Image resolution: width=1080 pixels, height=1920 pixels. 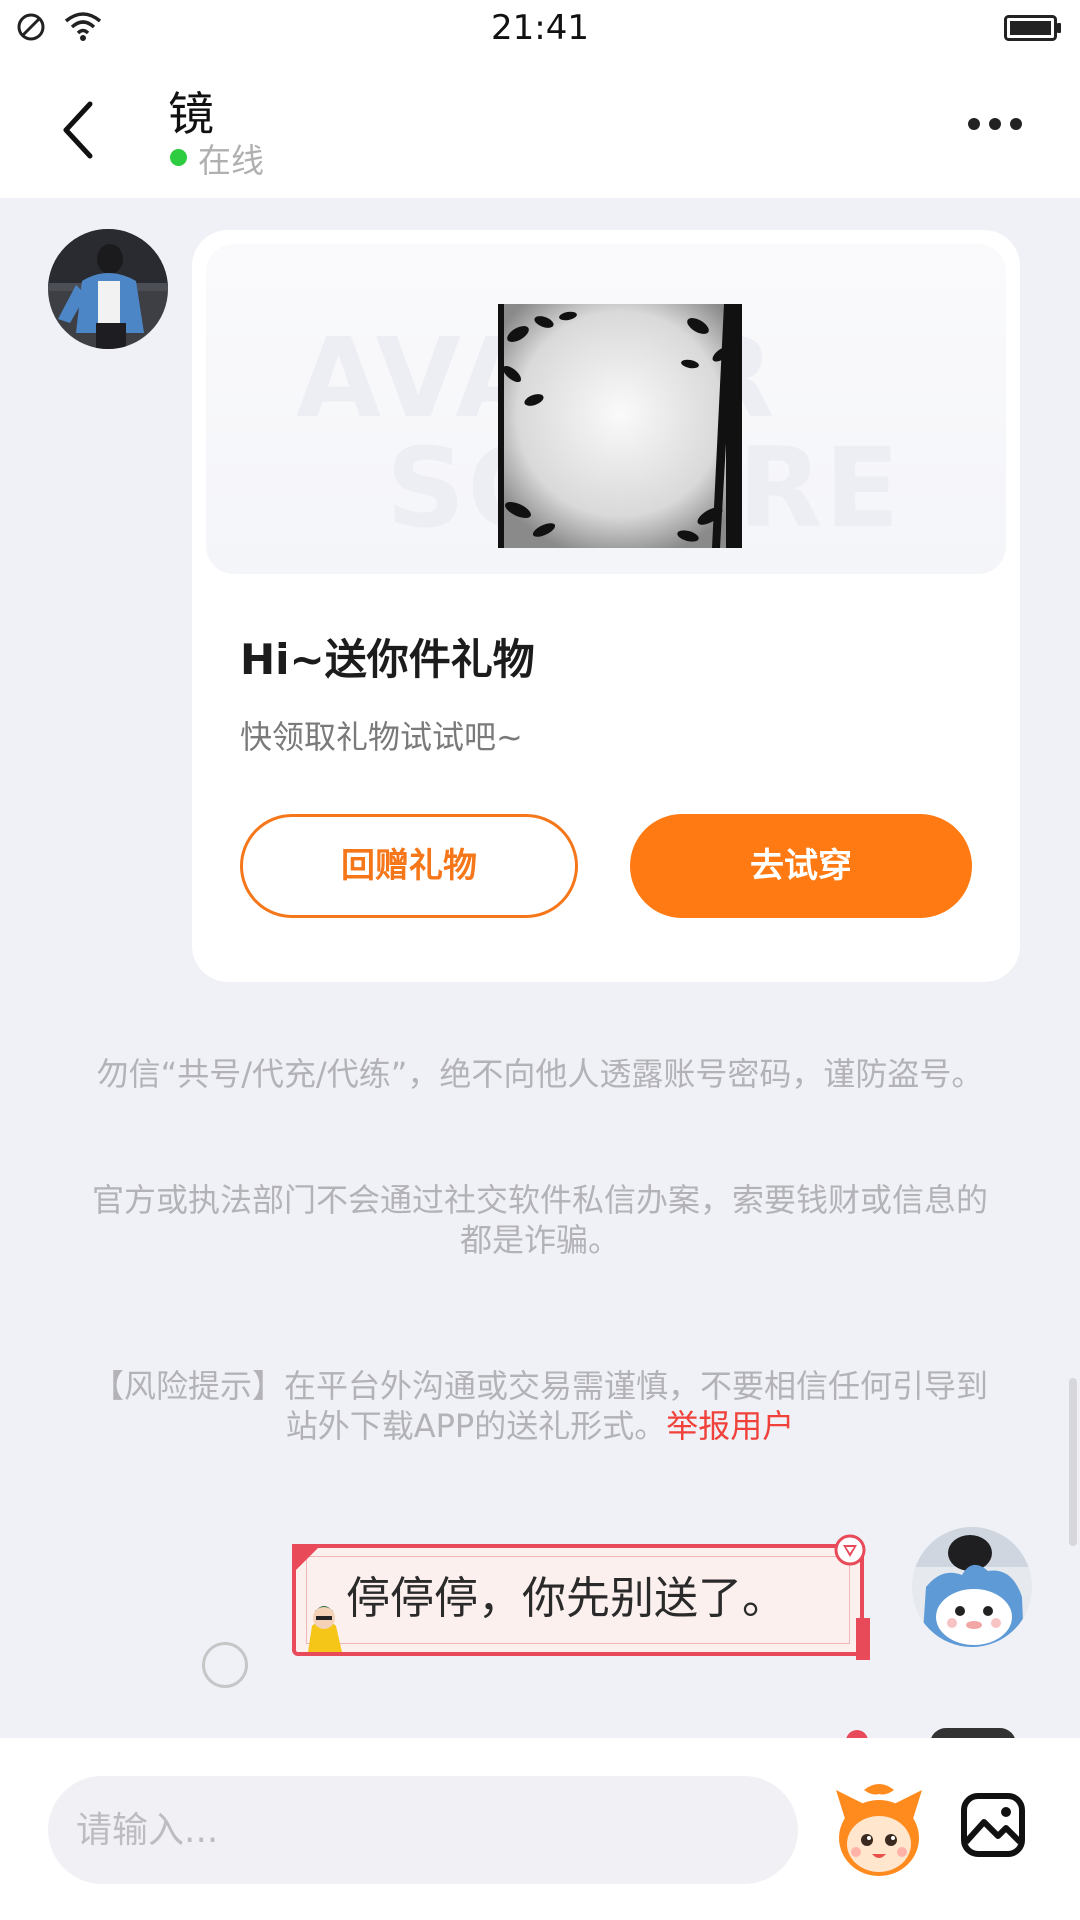 I want to click on online-status-label: 在线, so click(x=231, y=160).